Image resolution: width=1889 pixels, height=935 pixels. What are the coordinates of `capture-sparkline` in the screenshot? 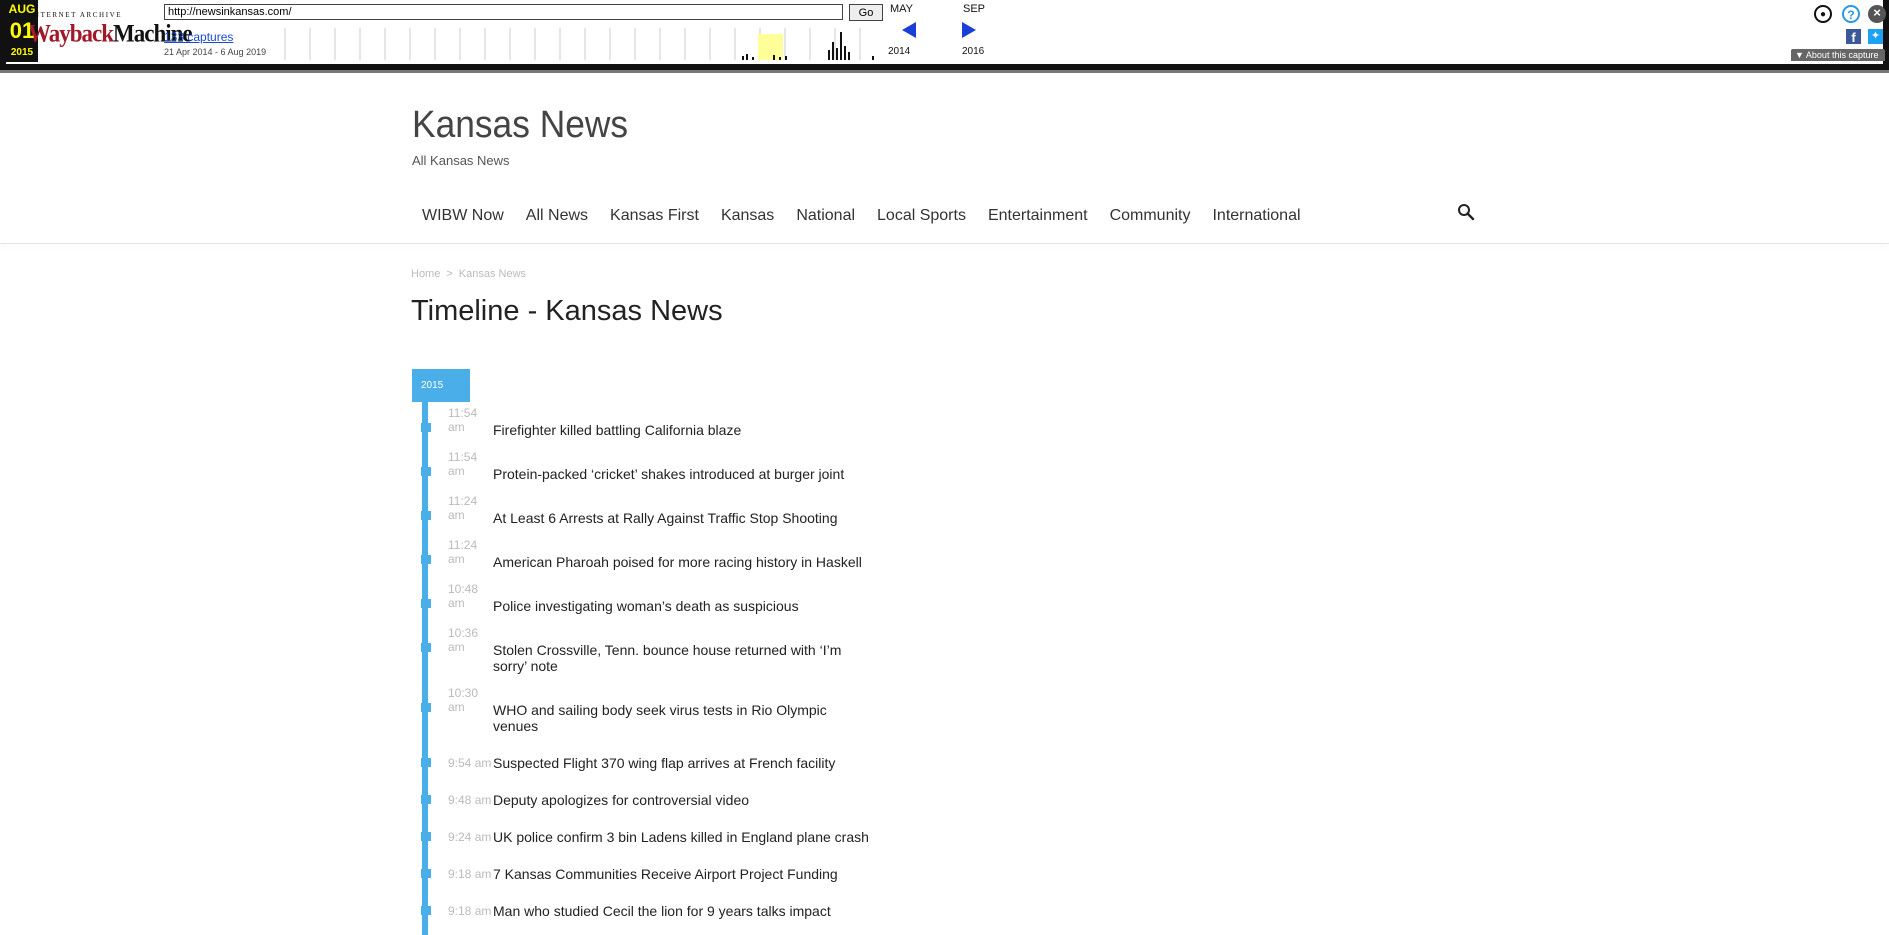 It's located at (583, 44).